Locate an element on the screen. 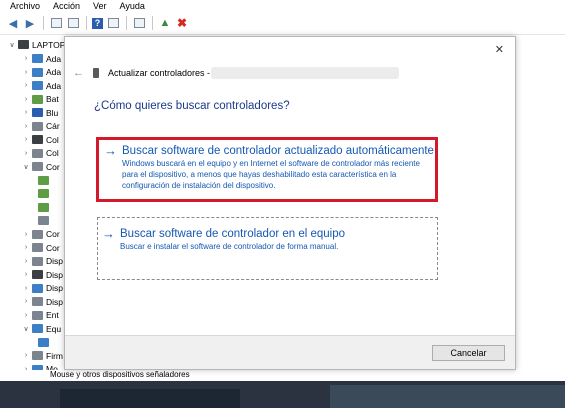 The height and width of the screenshot is (408, 565). tree-item-label: Mouse y otros dispositivos señaladores is located at coordinates (120, 374).